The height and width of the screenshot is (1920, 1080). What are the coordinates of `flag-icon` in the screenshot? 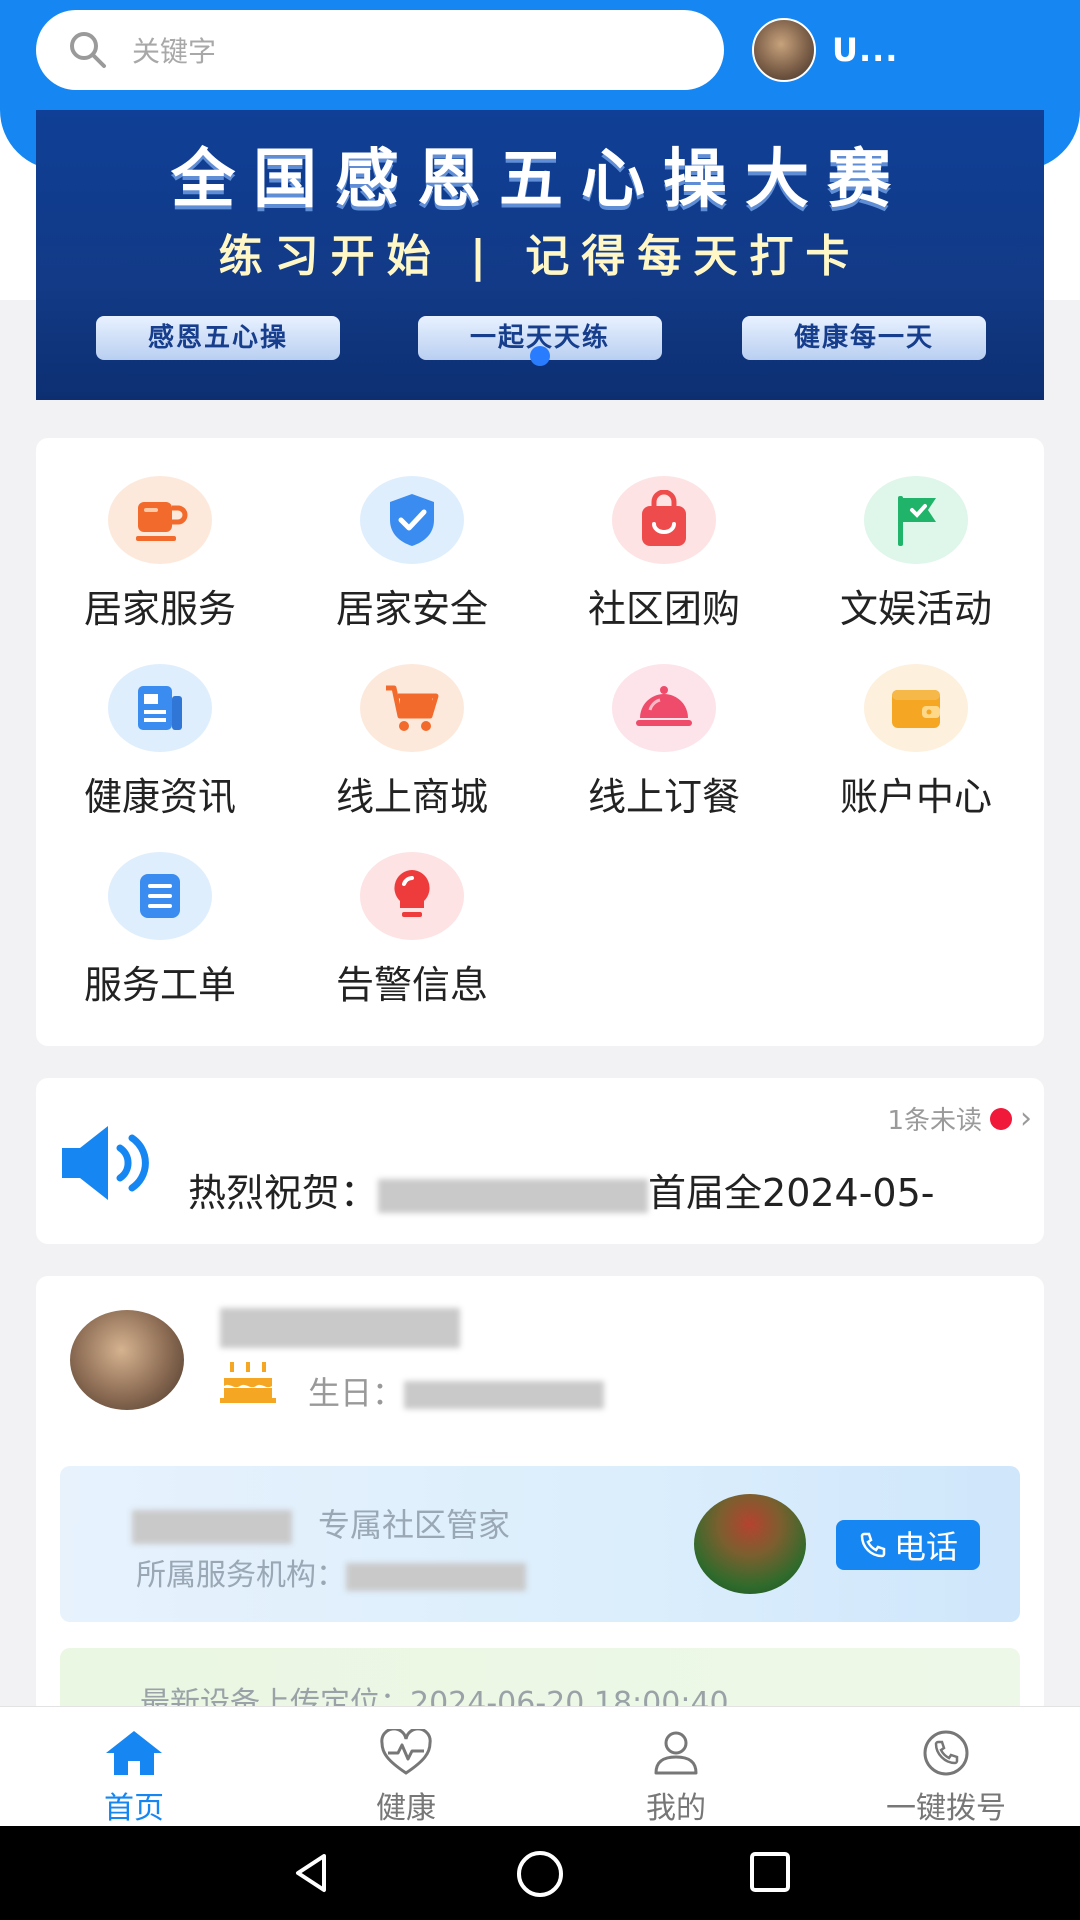 It's located at (916, 520).